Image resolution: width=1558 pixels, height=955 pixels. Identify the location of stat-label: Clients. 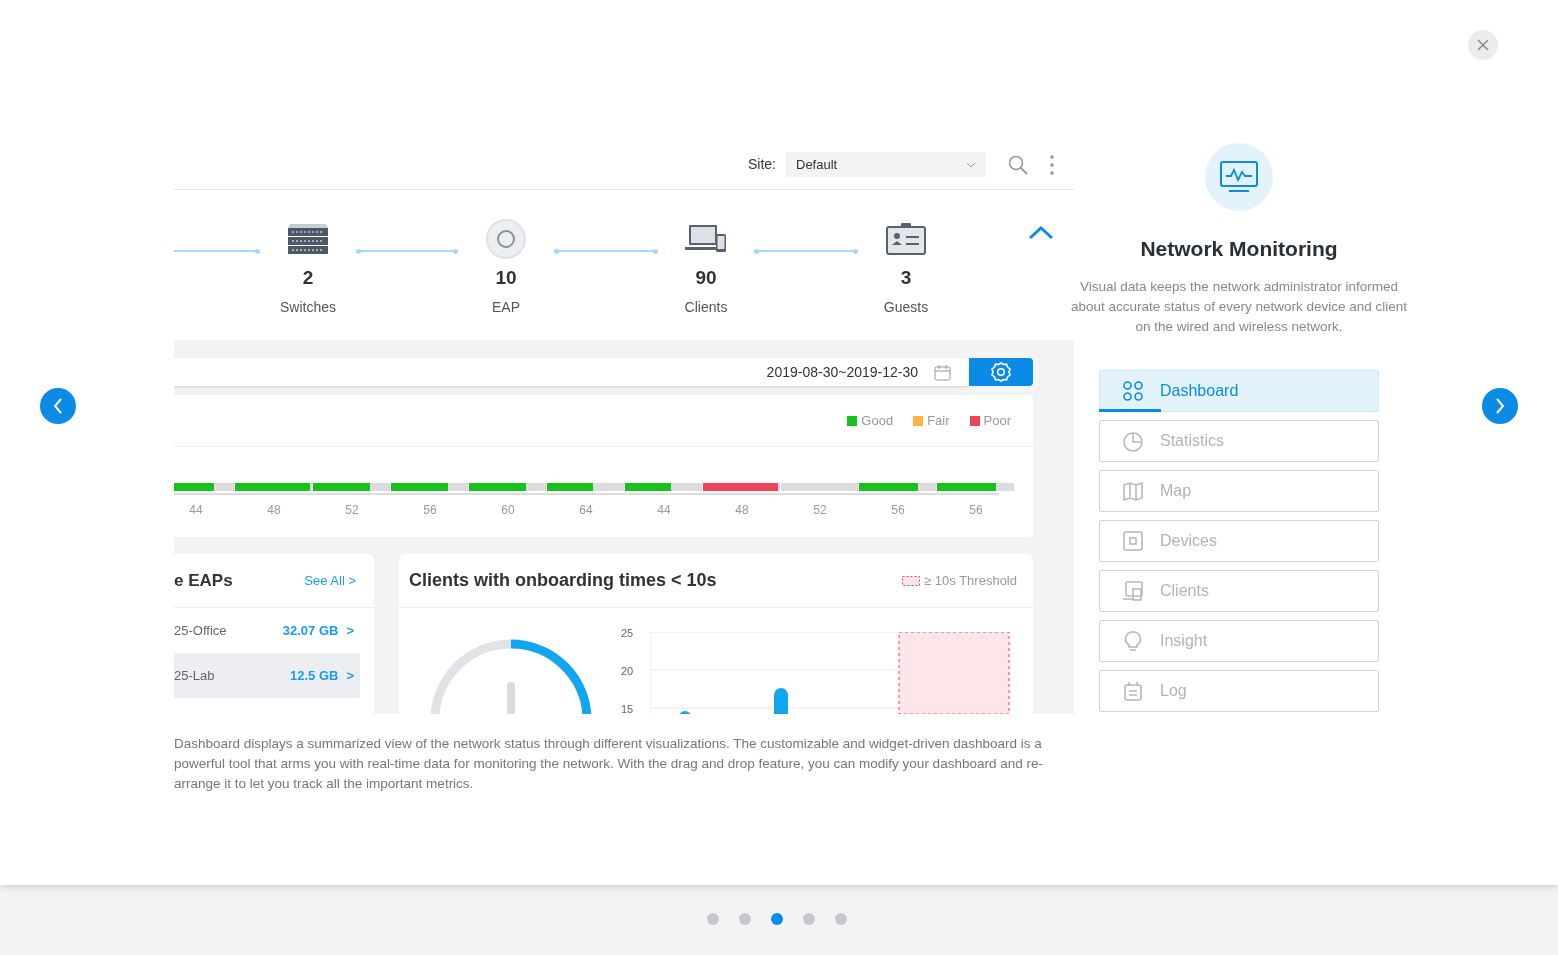
(706, 307).